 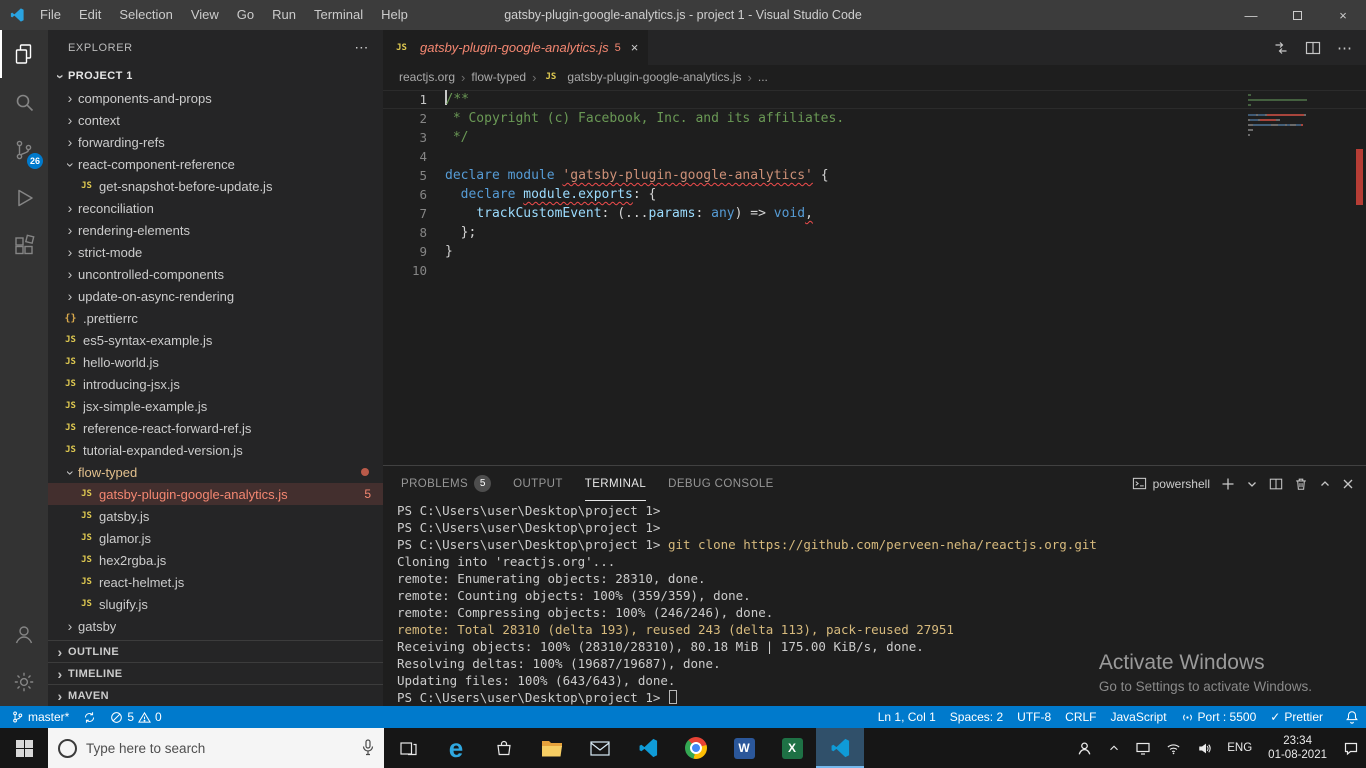 What do you see at coordinates (516, 47) in the screenshot?
I see `tab-gatsby-plugin-google-analytics: JS gatsby-plugin-google-analytics.js 5 ×` at bounding box center [516, 47].